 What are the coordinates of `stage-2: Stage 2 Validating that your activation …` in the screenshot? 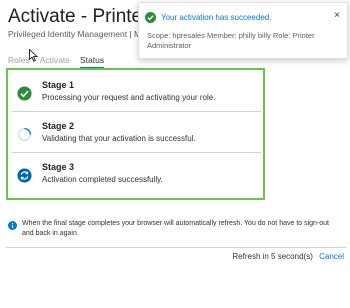 It's located at (136, 133).